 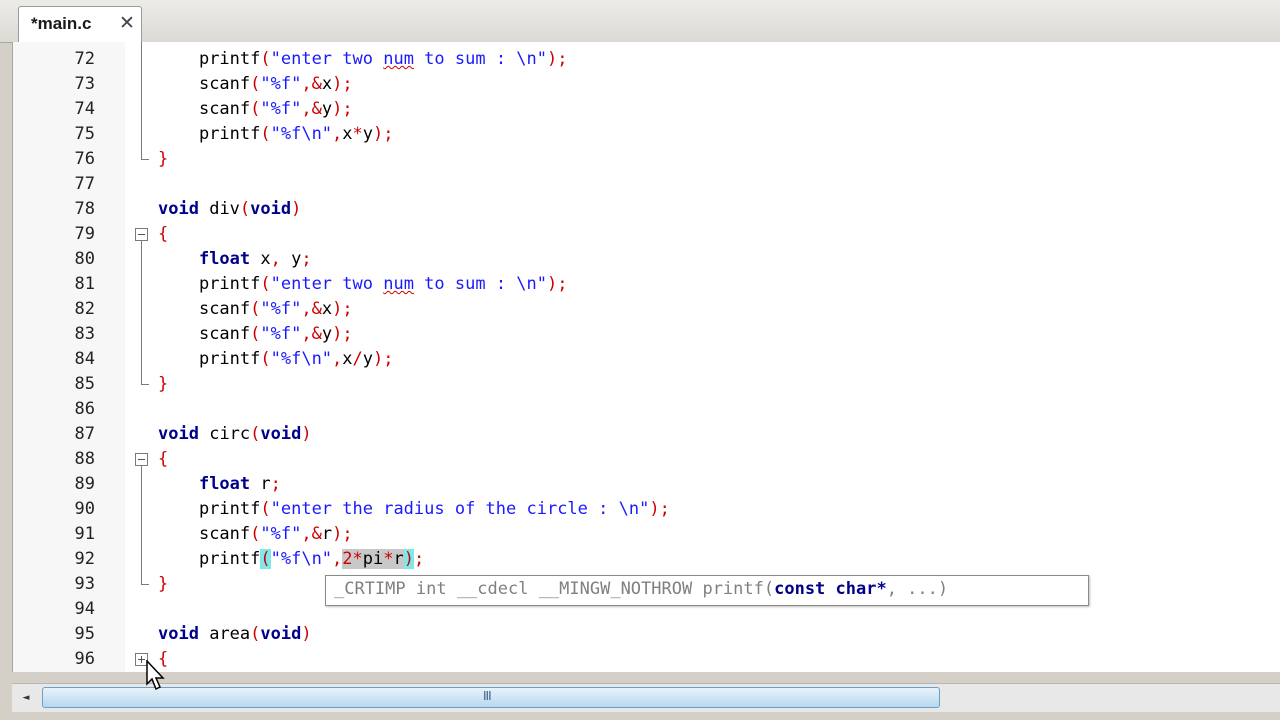 I want to click on line-number: 88, so click(x=84, y=459).